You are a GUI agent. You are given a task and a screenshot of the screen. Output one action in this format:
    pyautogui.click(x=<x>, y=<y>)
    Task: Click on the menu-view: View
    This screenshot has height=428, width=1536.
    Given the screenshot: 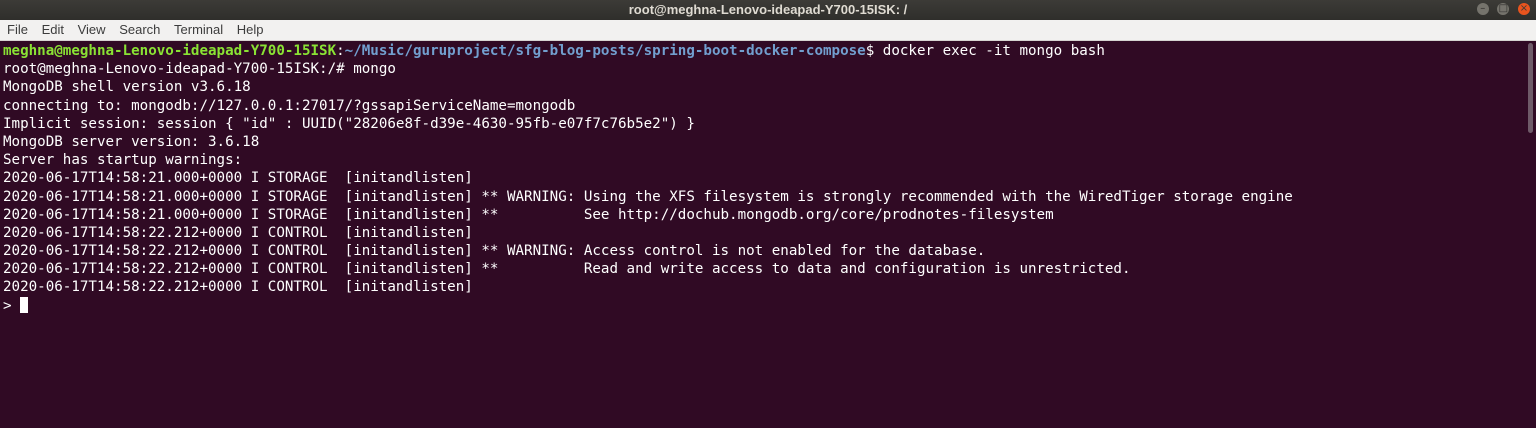 What is the action you would take?
    pyautogui.click(x=92, y=30)
    